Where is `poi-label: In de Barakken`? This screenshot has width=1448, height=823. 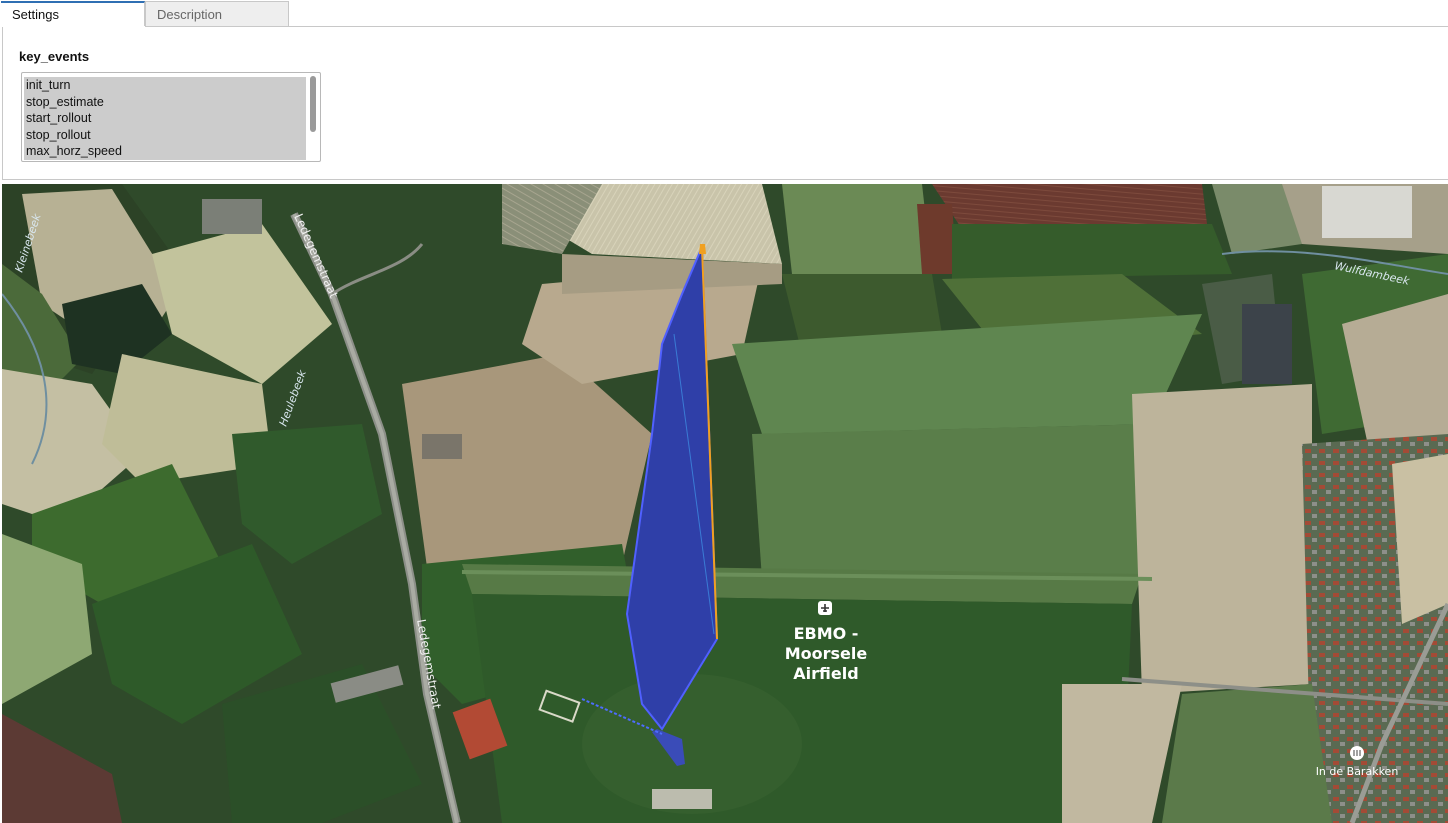
poi-label: In de Barakken is located at coordinates (1357, 771).